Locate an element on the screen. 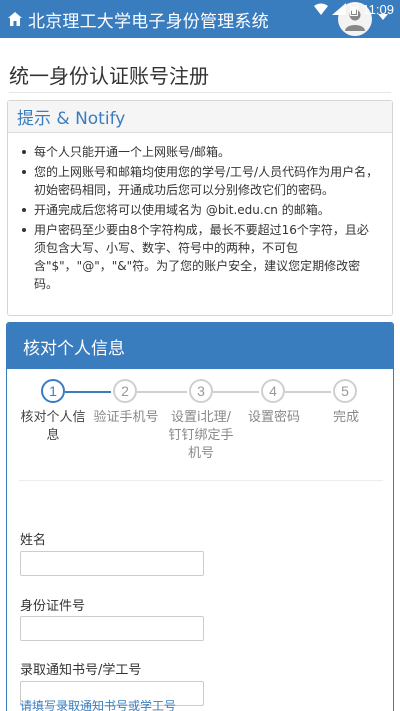 The width and height of the screenshot is (400, 711). step-2-circle: 2 is located at coordinates (125, 391).